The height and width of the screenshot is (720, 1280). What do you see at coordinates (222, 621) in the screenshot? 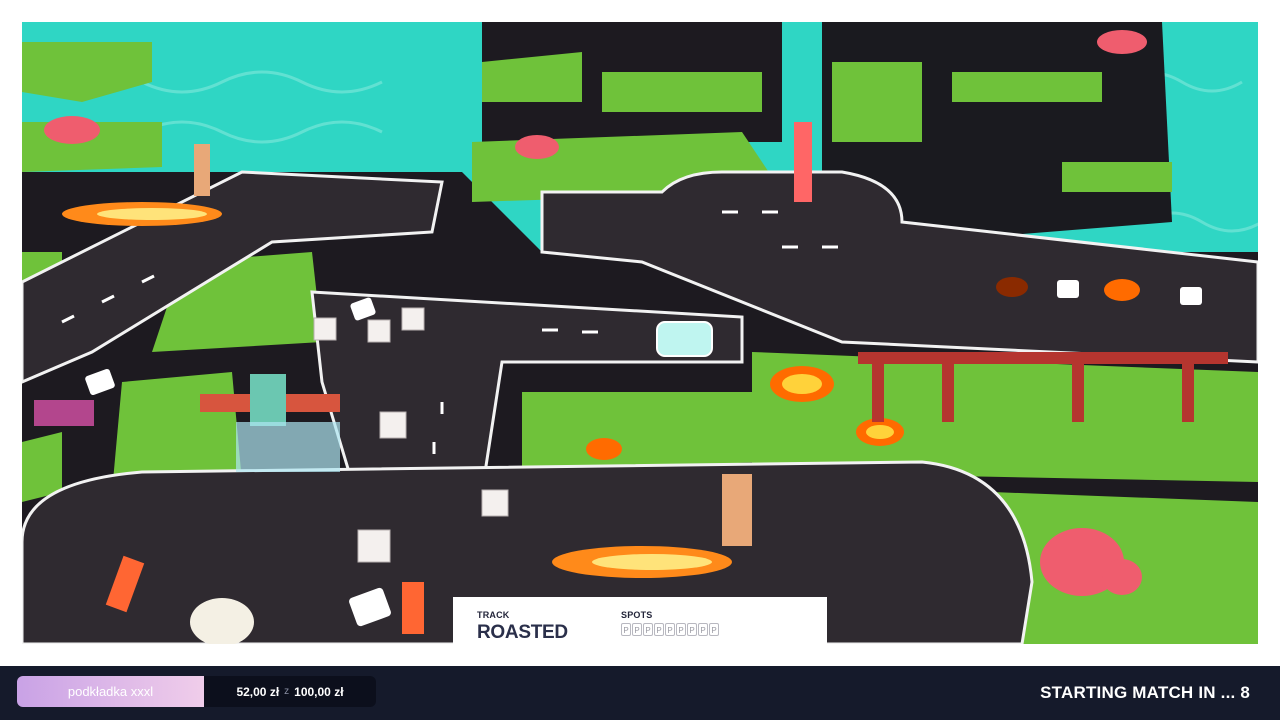
I see `tire-stack` at bounding box center [222, 621].